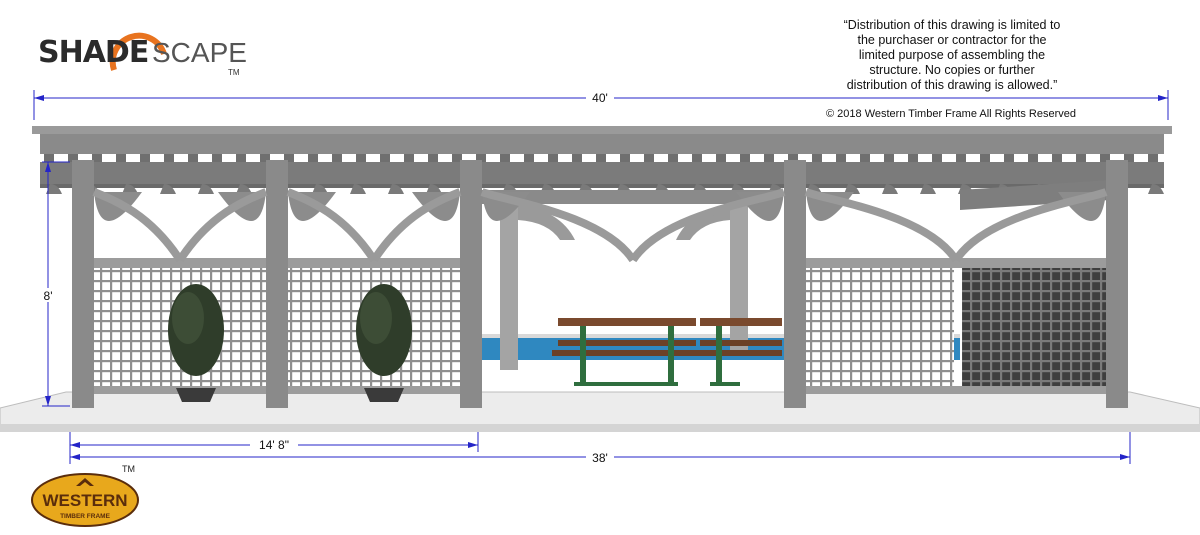 Image resolution: width=1200 pixels, height=535 pixels. What do you see at coordinates (93, 52) in the screenshot?
I see `logo-text-shade: SHADE` at bounding box center [93, 52].